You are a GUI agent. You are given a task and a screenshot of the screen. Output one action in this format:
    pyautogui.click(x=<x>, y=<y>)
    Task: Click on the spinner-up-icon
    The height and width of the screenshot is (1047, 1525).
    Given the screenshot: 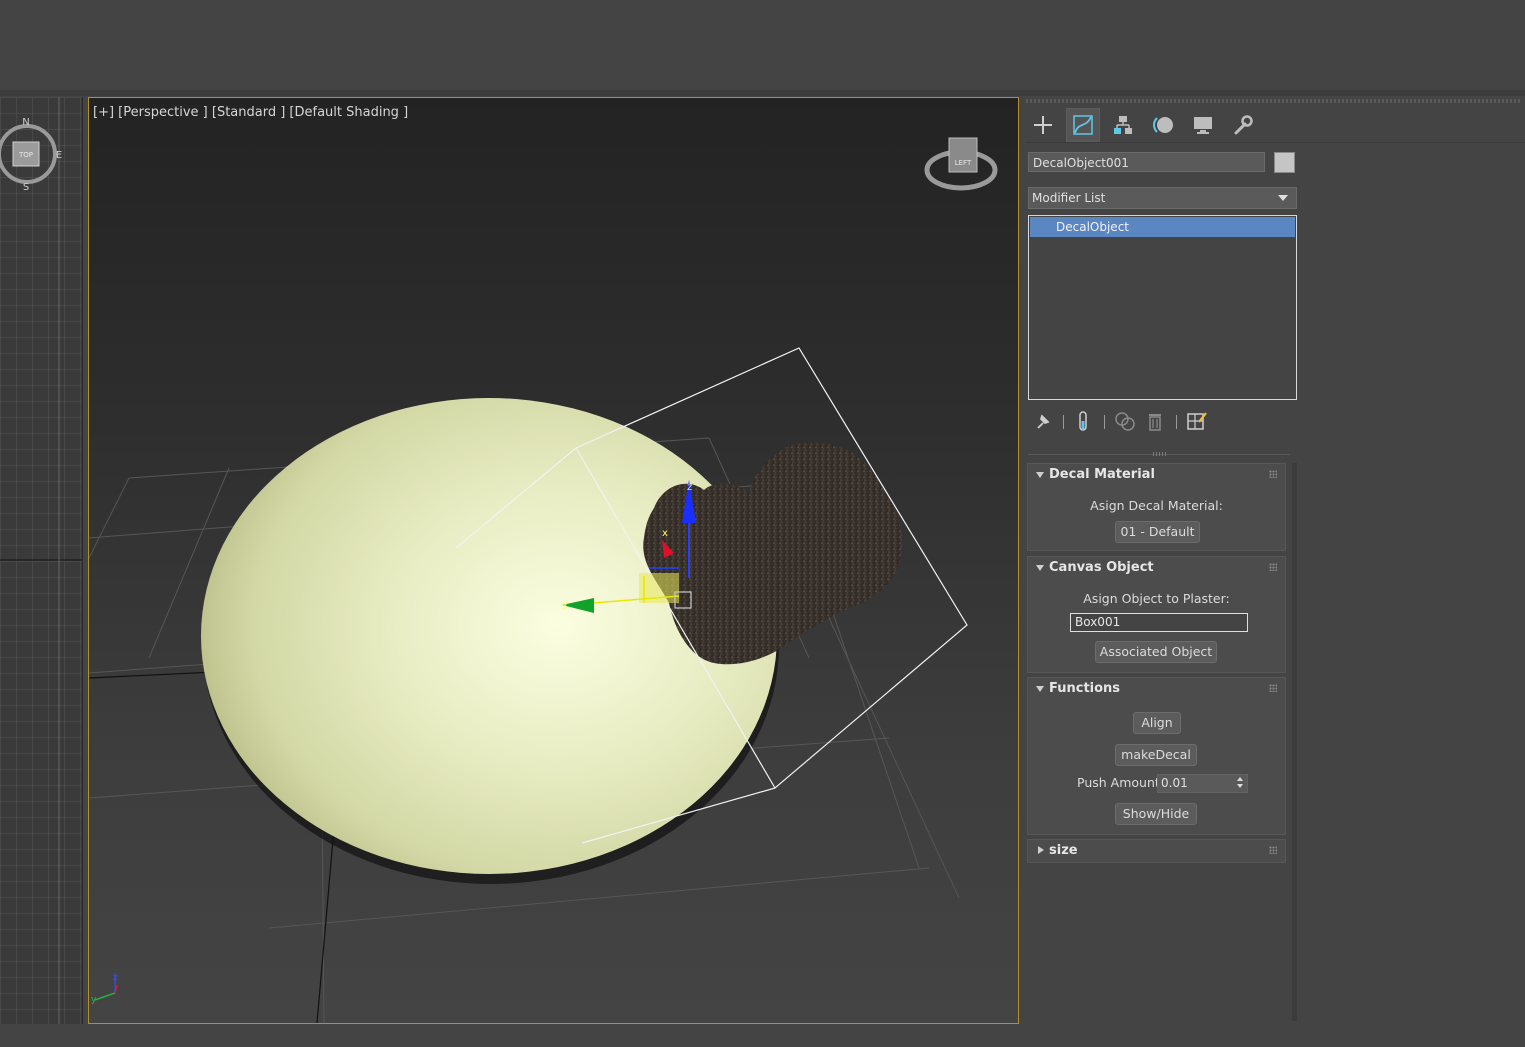 What is the action you would take?
    pyautogui.click(x=1240, y=779)
    